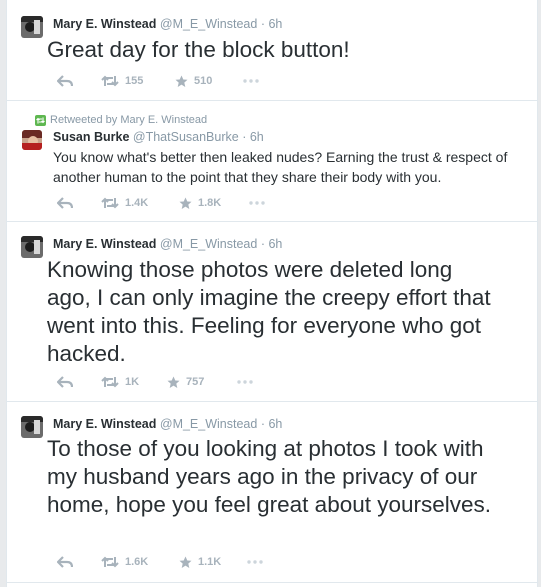 This screenshot has height=587, width=541. What do you see at coordinates (120, 382) in the screenshot?
I see `retweet-button: 1K` at bounding box center [120, 382].